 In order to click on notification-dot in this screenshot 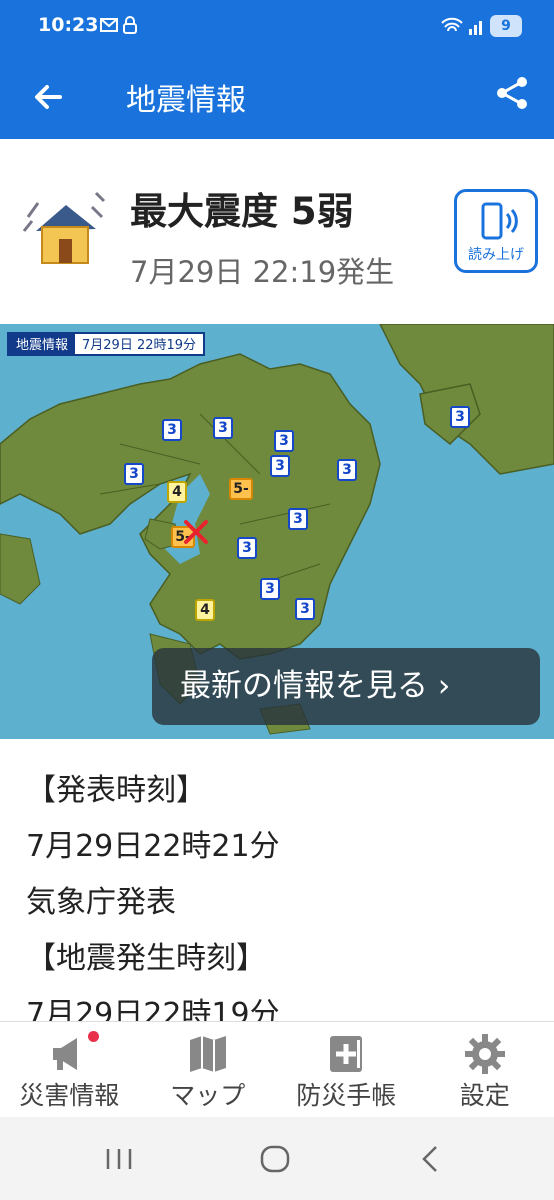, I will do `click(93, 1036)`.